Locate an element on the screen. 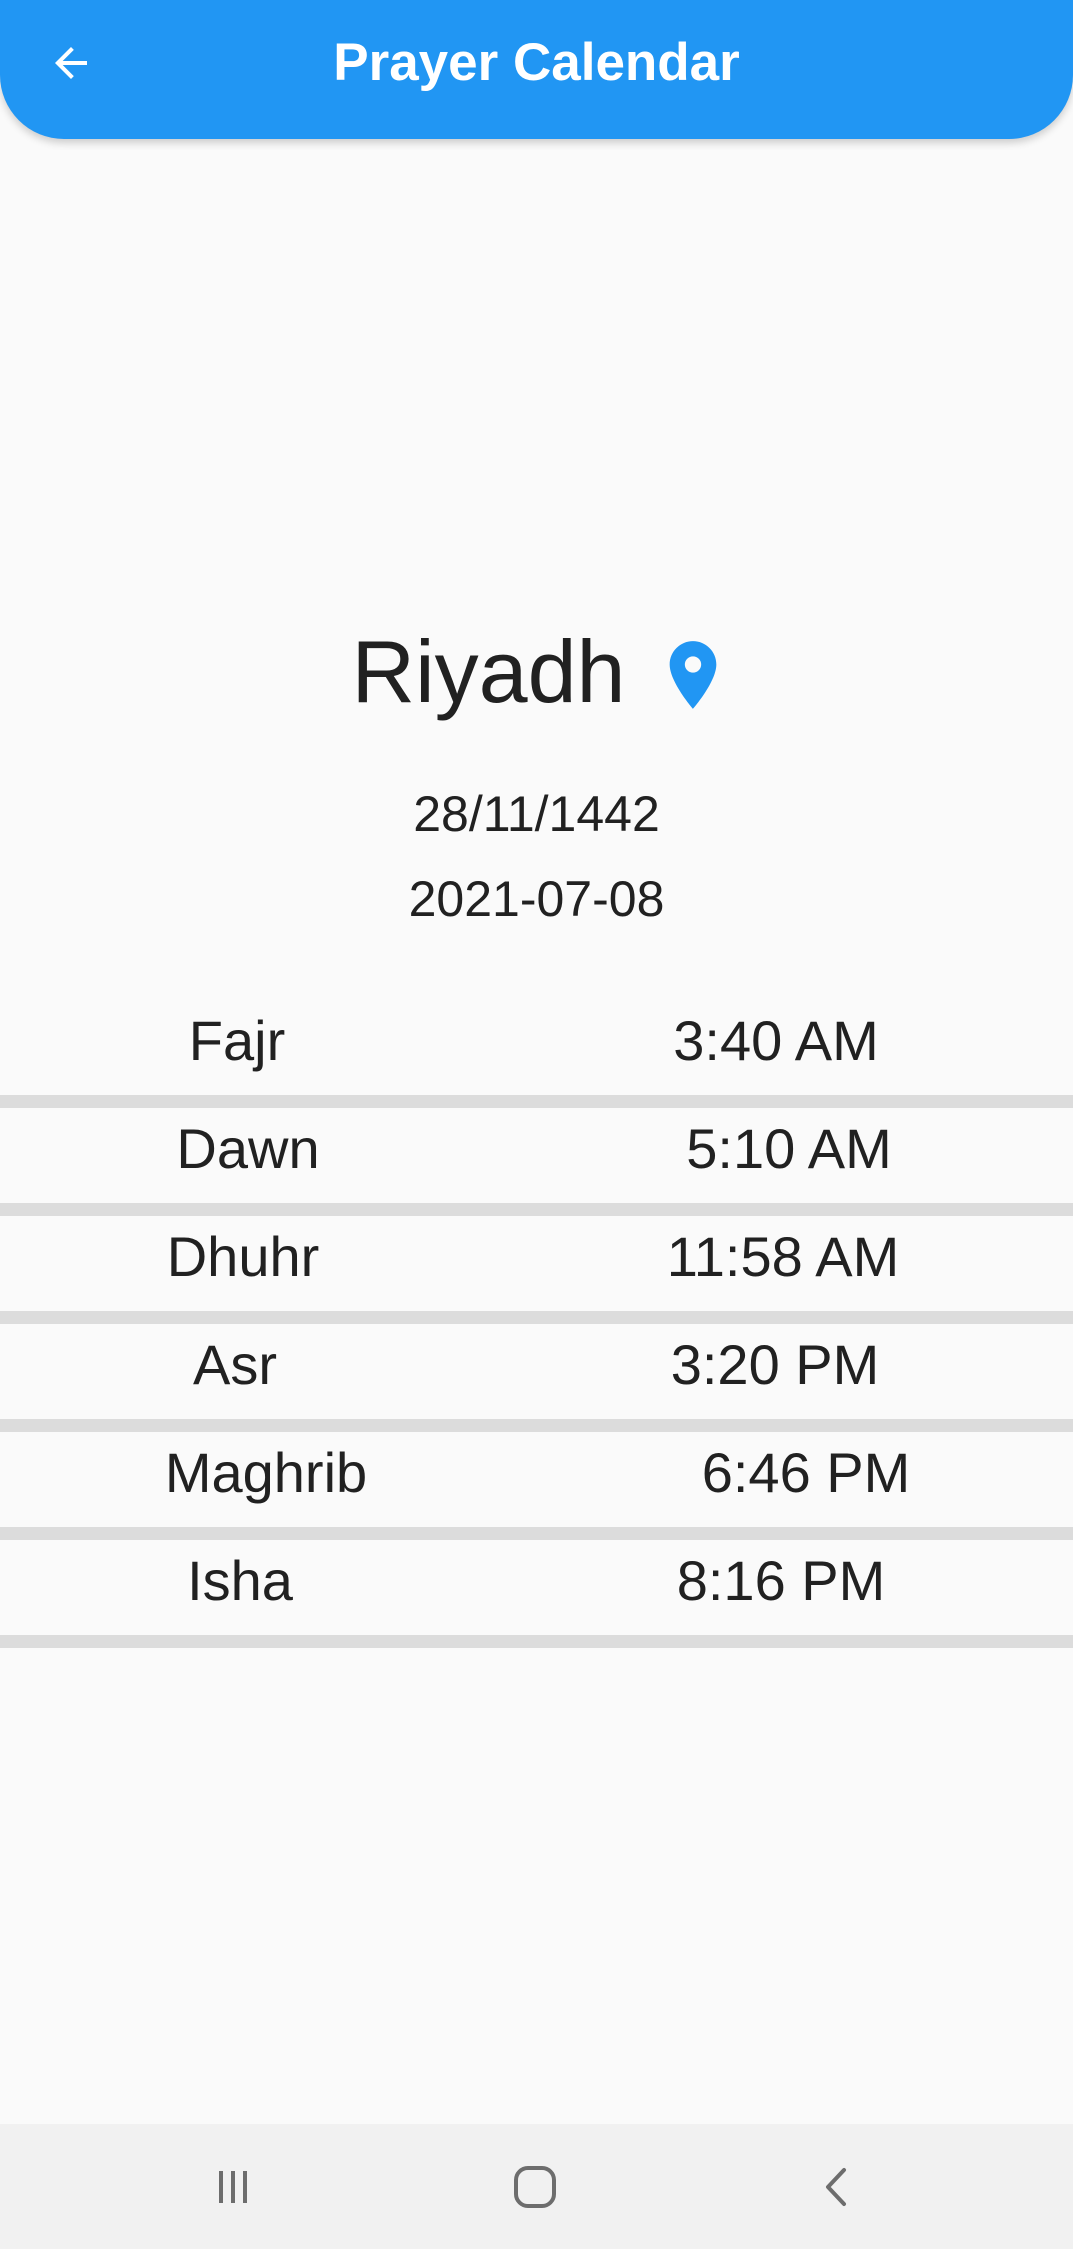 This screenshot has width=1073, height=2249. system-nav-bar is located at coordinates (536, 2186).